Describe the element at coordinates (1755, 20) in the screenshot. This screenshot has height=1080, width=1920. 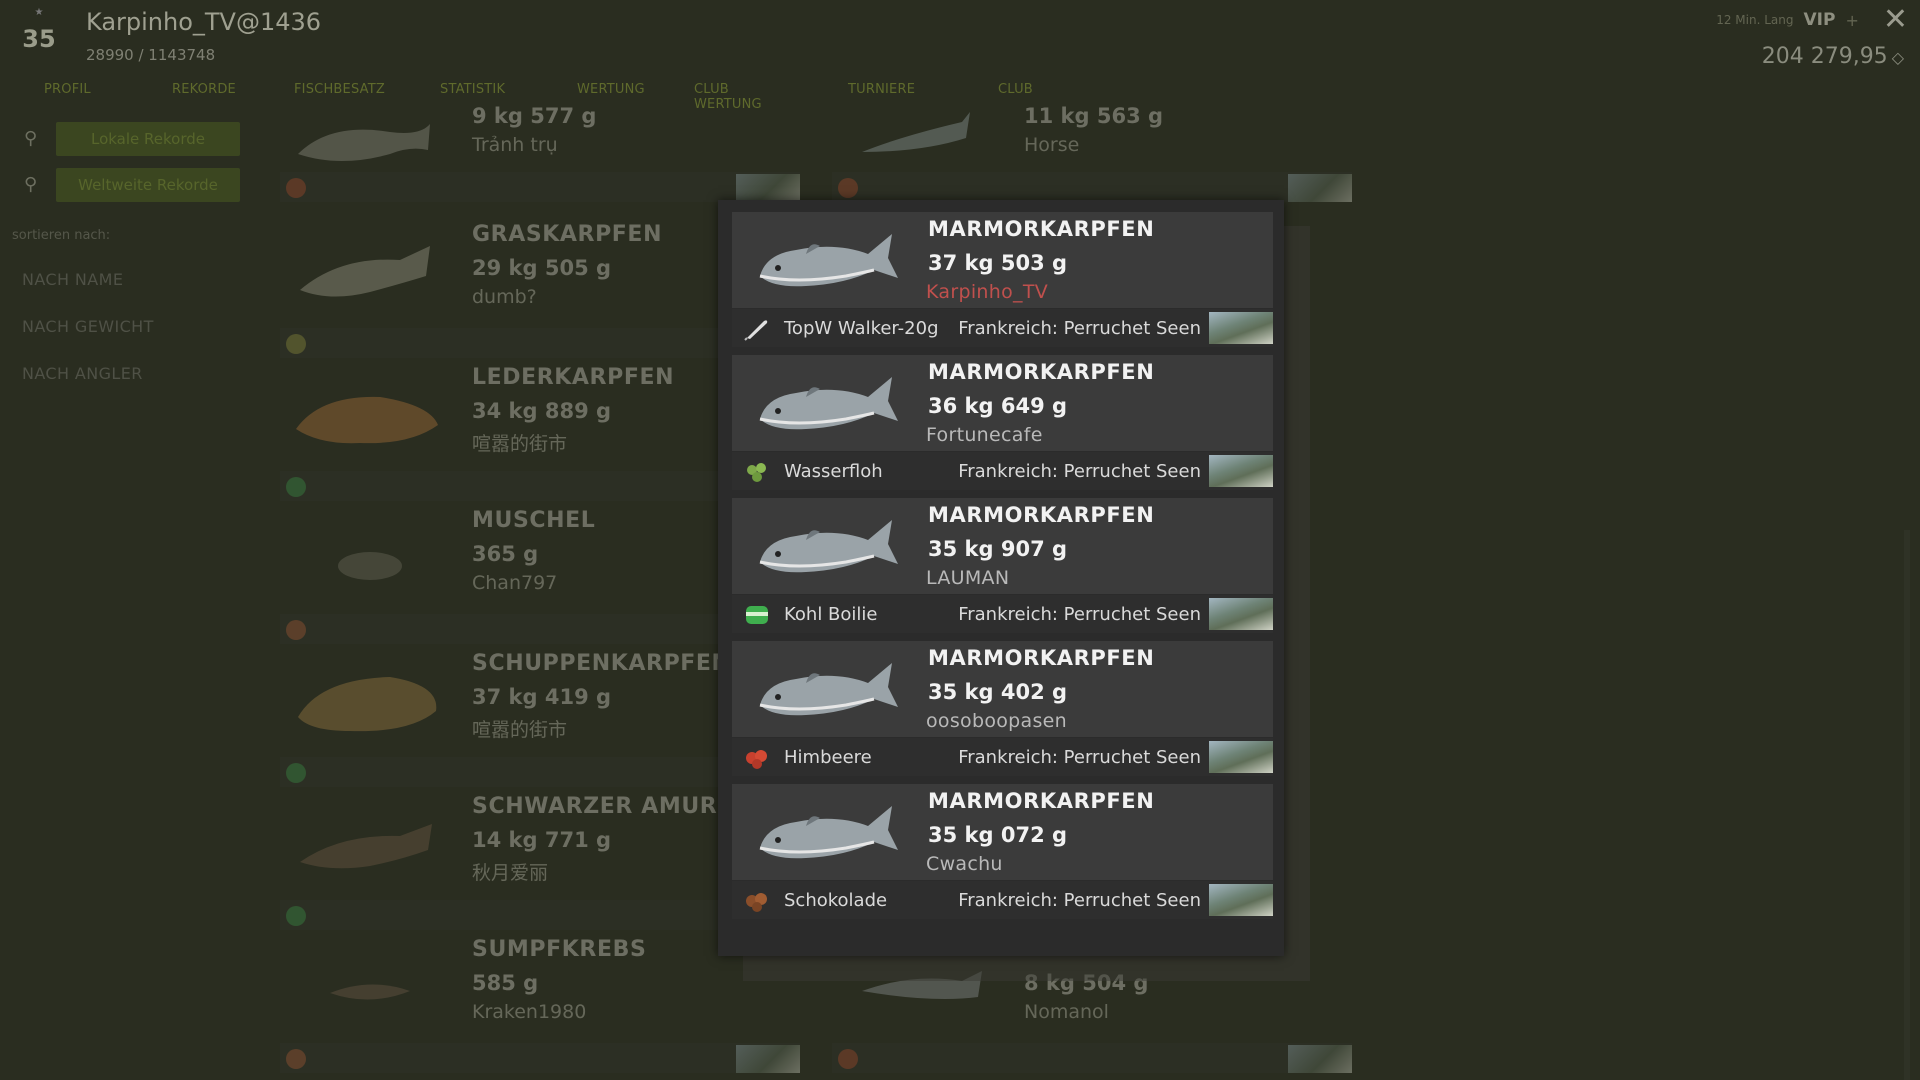
I see `vip-duration: 12 Min. Lang` at that location.